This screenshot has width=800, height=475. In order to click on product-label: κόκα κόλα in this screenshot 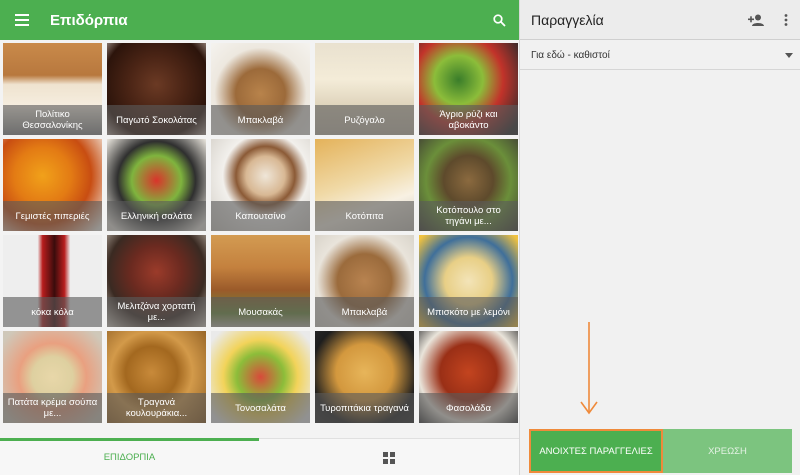, I will do `click(52, 312)`.